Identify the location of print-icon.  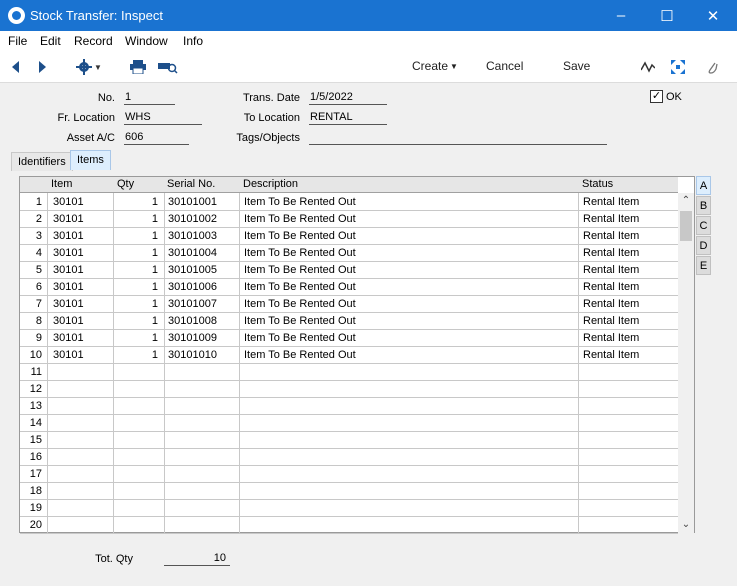
(138, 67).